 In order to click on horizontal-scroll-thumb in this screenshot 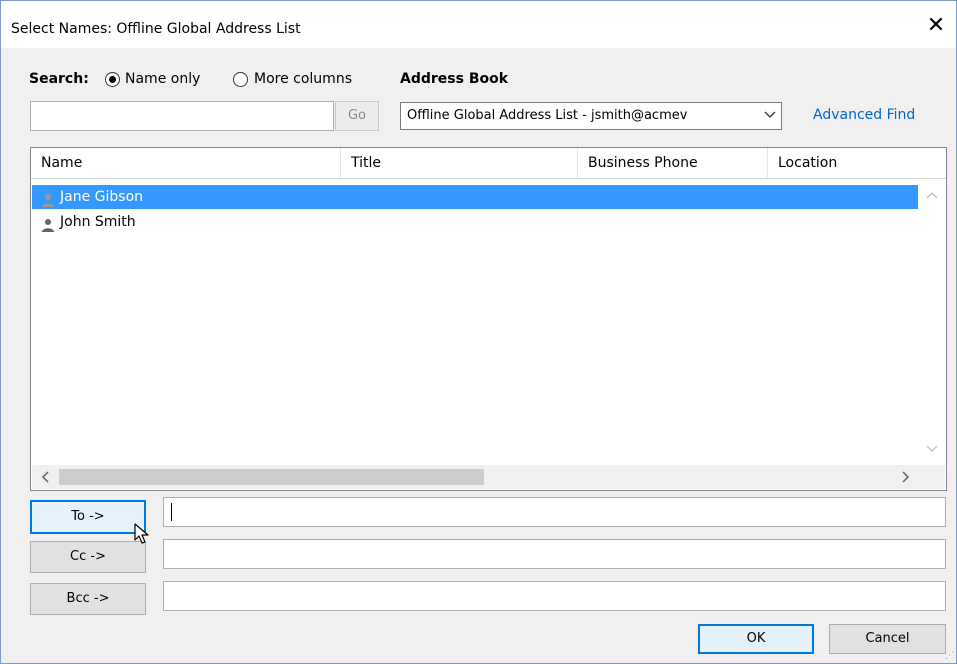, I will do `click(271, 477)`.